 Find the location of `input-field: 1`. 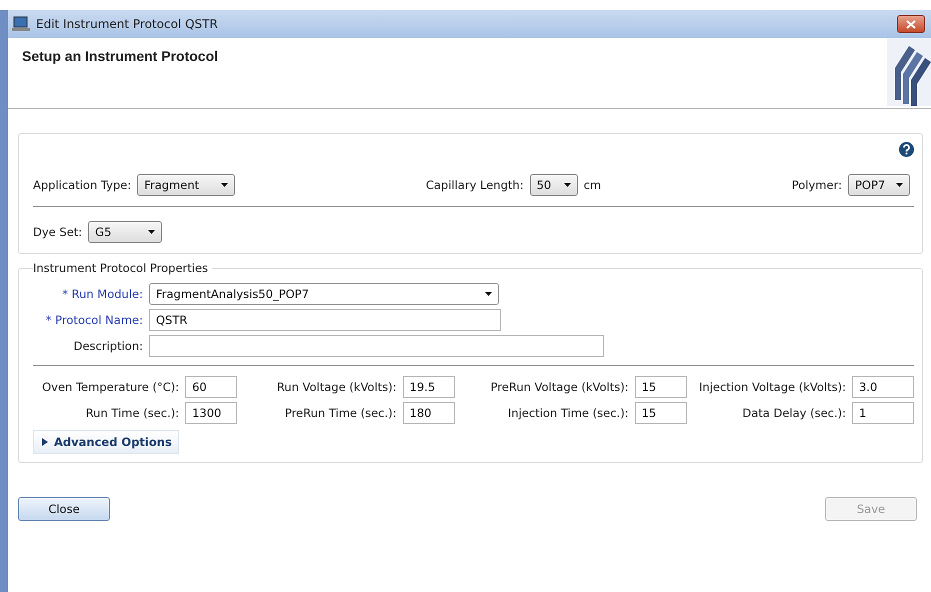

input-field: 1 is located at coordinates (883, 413).